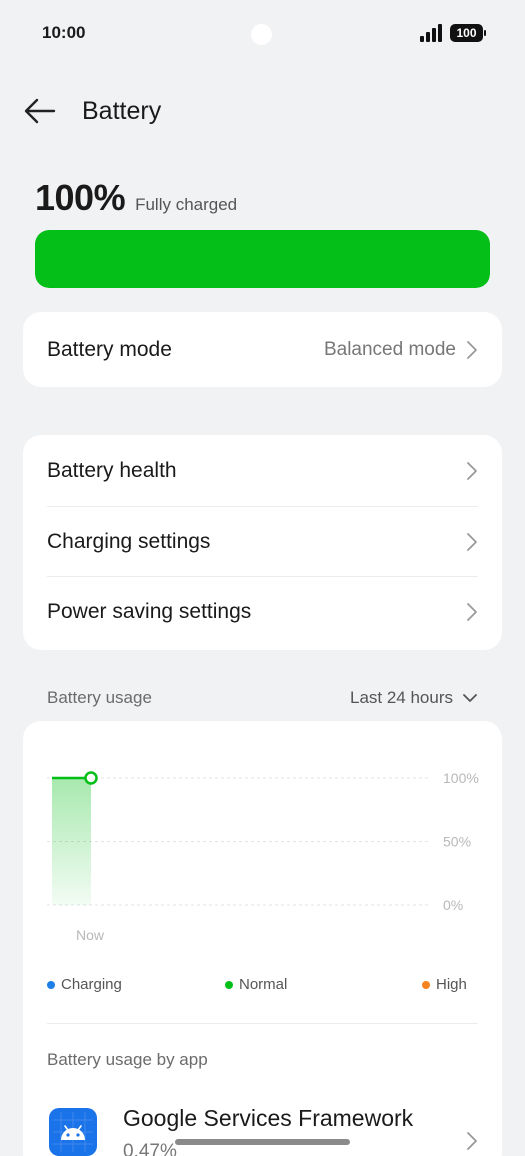  What do you see at coordinates (263, 856) in the screenshot?
I see `battery-usage-chart: 100% 50% 0% Now` at bounding box center [263, 856].